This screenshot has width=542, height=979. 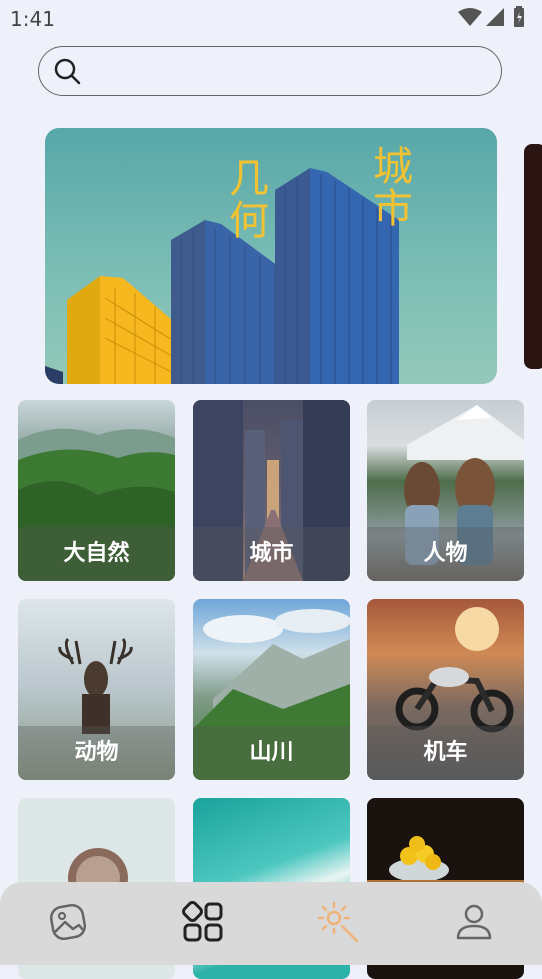 What do you see at coordinates (271, 18) in the screenshot?
I see `status-bar: 1:41` at bounding box center [271, 18].